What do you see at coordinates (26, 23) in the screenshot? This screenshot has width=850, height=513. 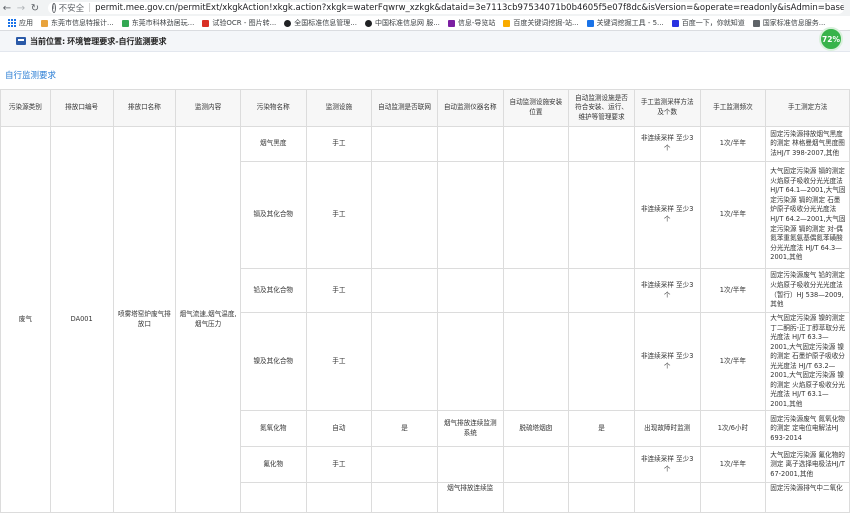 I see `bookmark-label: 应用` at bounding box center [26, 23].